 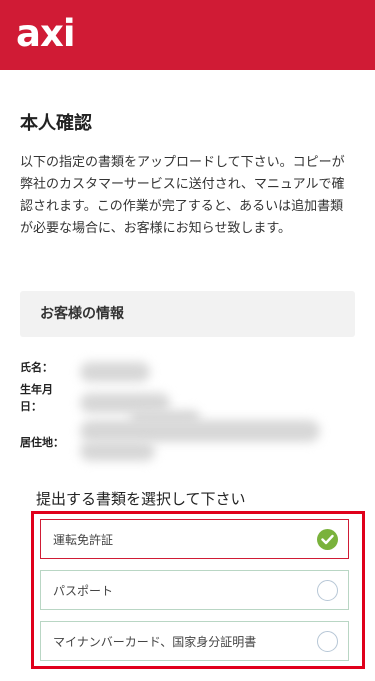 I want to click on option-label: 運転免許証, so click(x=83, y=540).